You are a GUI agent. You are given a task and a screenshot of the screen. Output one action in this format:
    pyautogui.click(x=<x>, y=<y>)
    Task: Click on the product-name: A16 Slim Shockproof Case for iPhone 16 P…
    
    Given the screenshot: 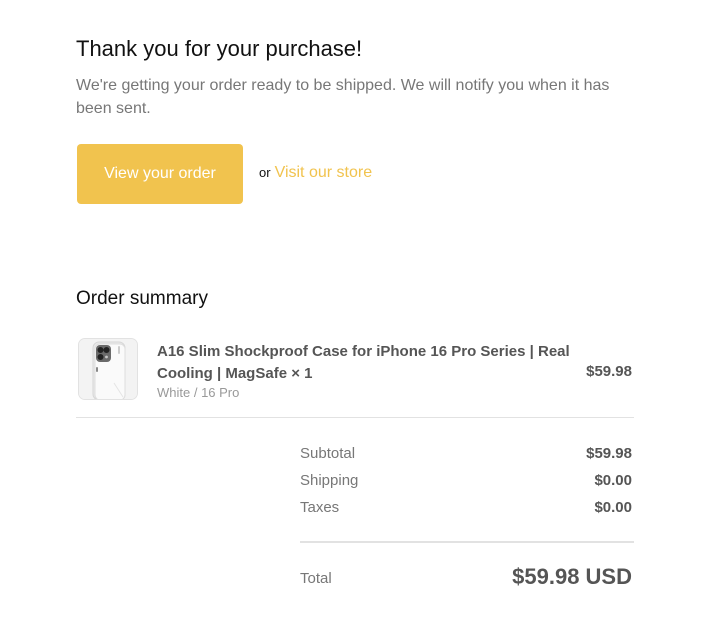 What is the action you would take?
    pyautogui.click(x=363, y=362)
    